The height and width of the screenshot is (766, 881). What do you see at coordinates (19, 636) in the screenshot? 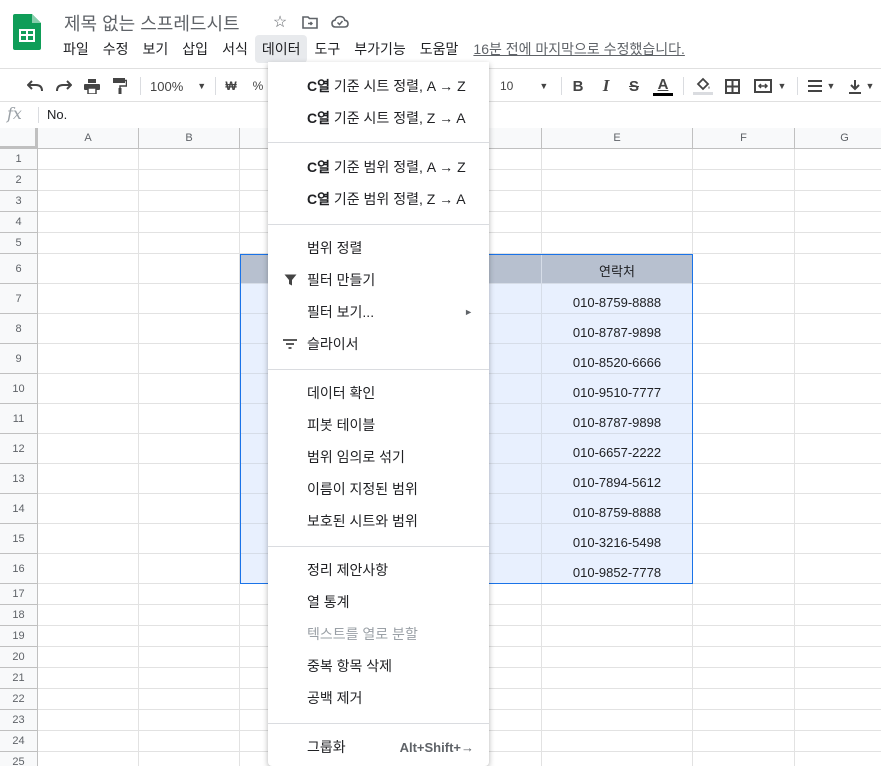
I see `row-header: 19` at bounding box center [19, 636].